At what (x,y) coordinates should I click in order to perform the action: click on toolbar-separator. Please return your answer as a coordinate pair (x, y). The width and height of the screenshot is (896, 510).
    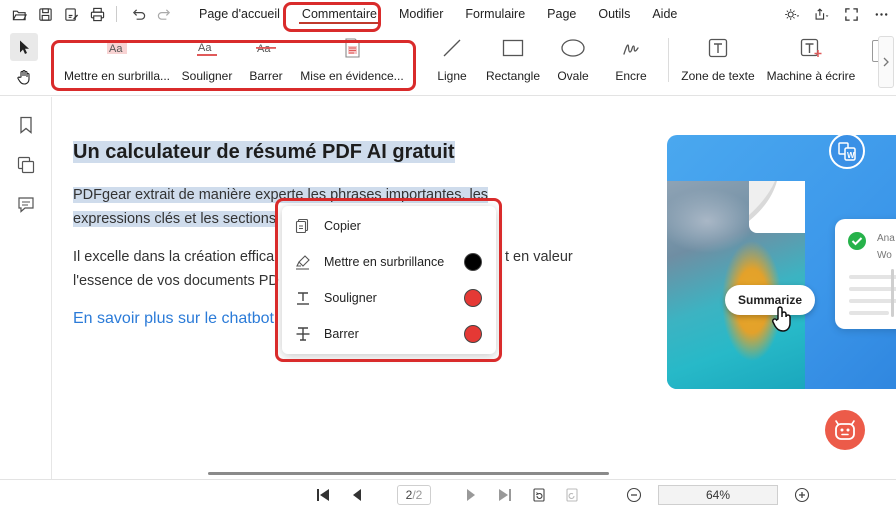
    Looking at the image, I should click on (116, 14).